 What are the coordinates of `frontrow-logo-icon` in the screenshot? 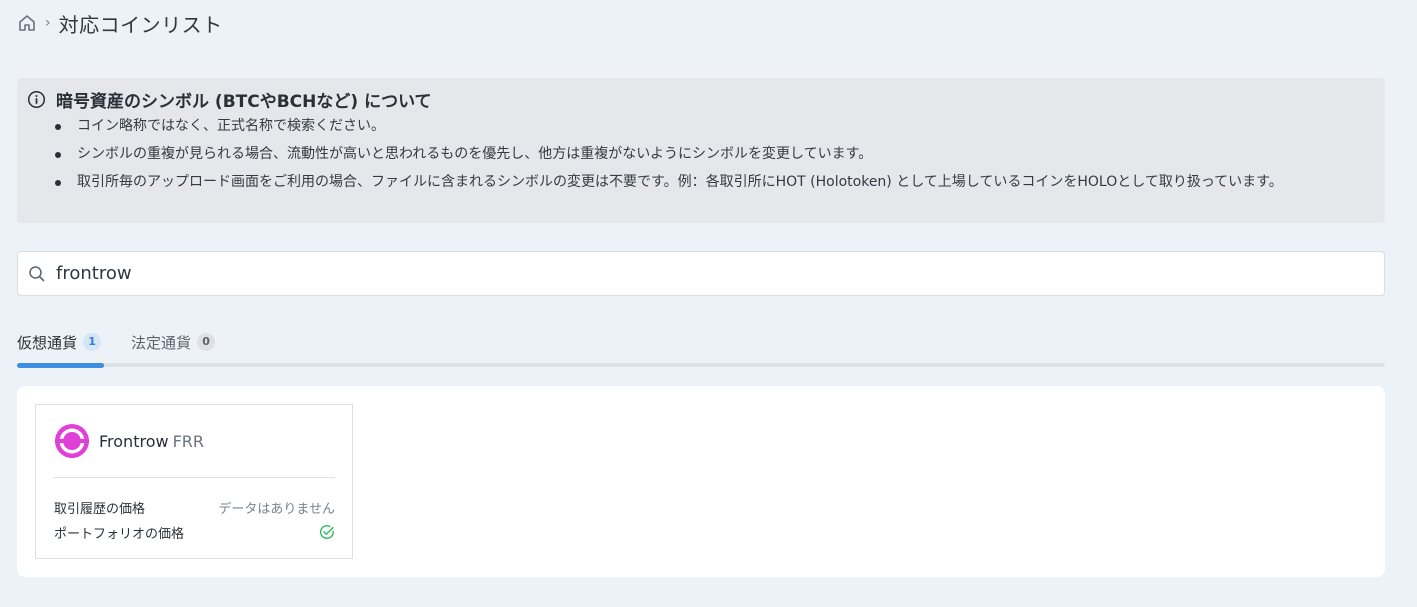 It's located at (72, 441).